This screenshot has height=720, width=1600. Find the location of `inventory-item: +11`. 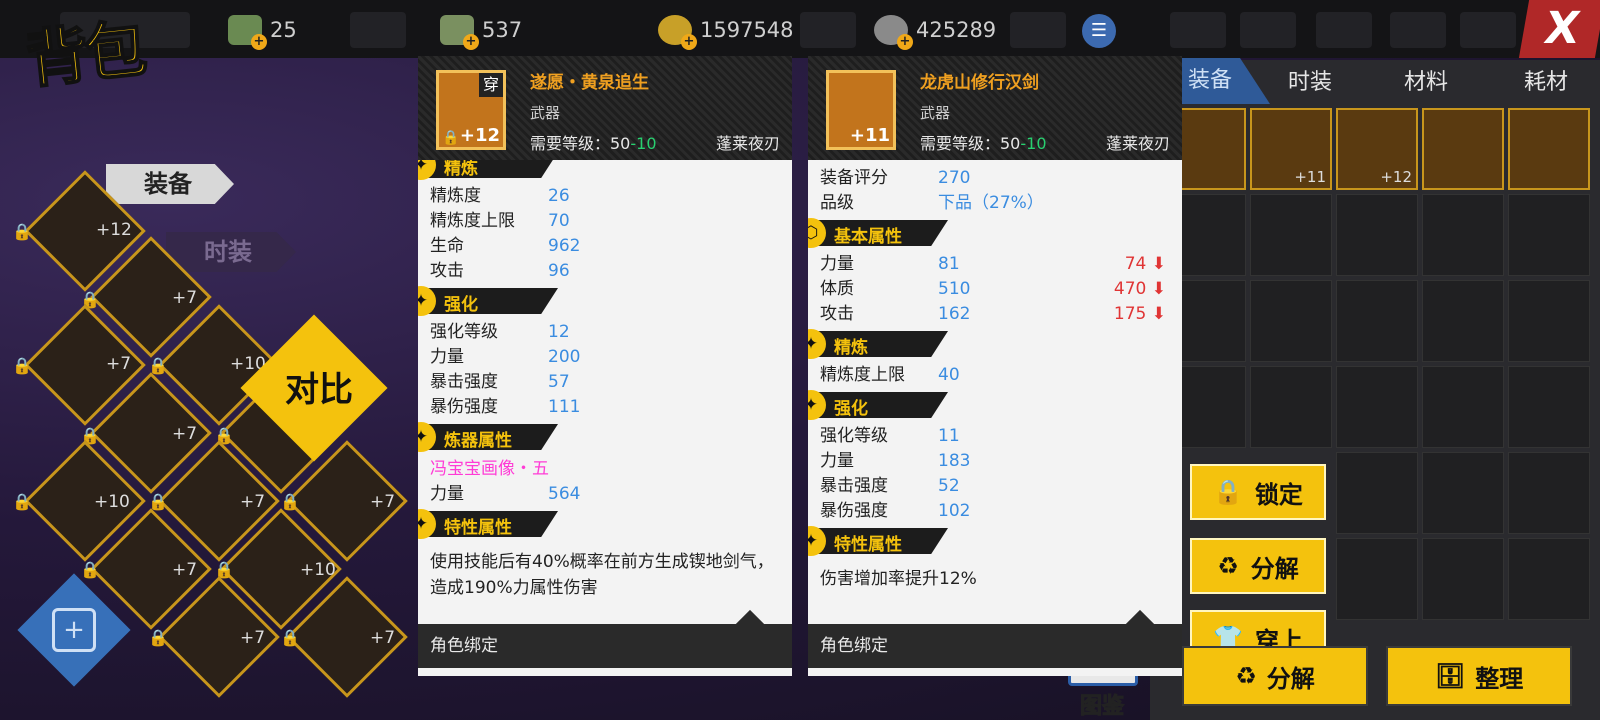

inventory-item: +11 is located at coordinates (1291, 149).